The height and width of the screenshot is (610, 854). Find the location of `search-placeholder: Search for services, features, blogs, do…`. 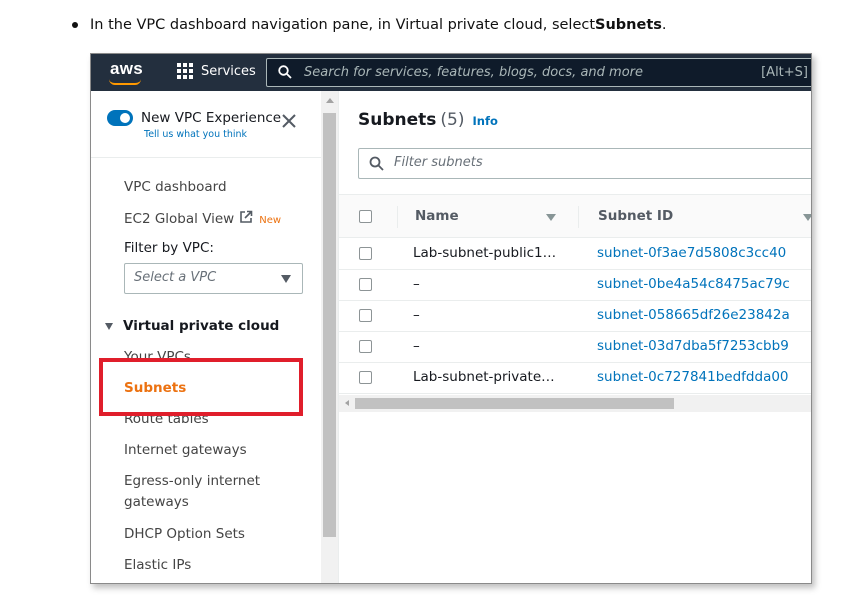

search-placeholder: Search for services, features, blogs, do… is located at coordinates (473, 72).